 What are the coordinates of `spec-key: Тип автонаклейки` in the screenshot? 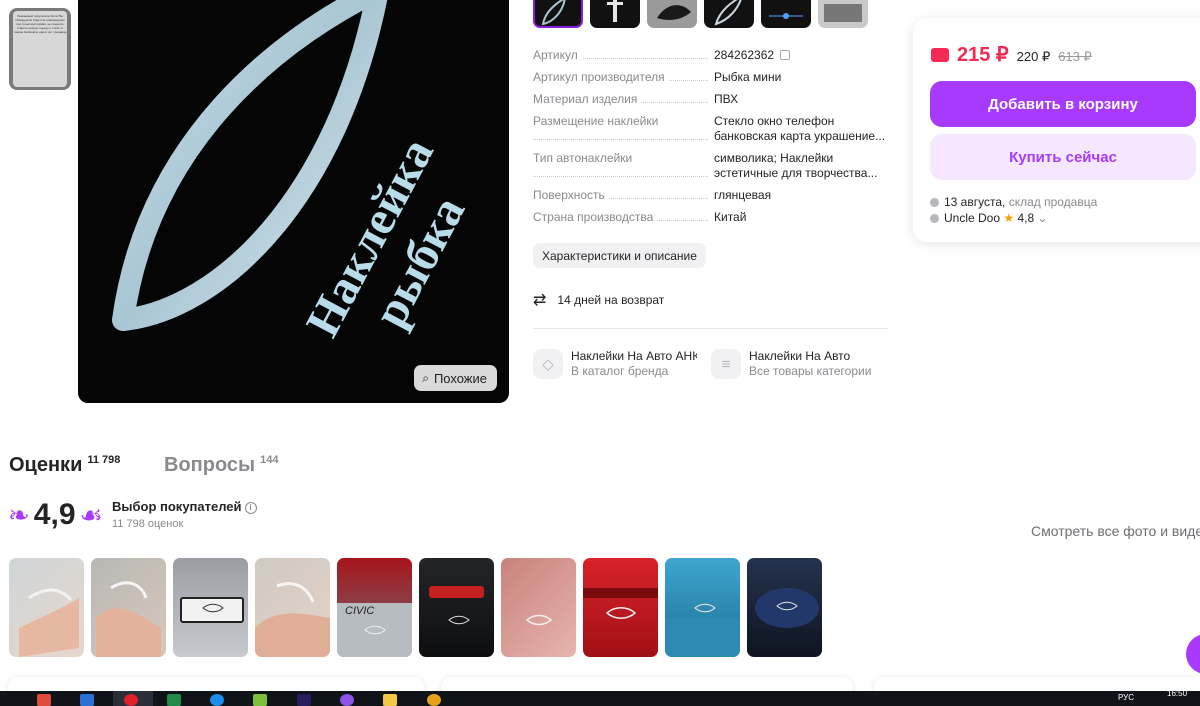 It's located at (585, 158).